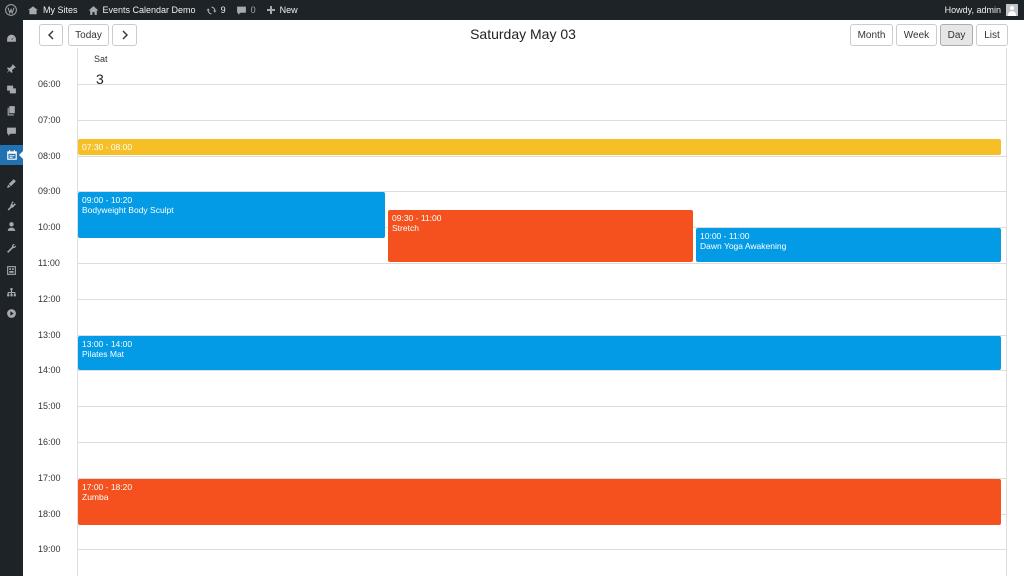 The image size is (1024, 576). What do you see at coordinates (11, 155) in the screenshot?
I see `calendar-icon` at bounding box center [11, 155].